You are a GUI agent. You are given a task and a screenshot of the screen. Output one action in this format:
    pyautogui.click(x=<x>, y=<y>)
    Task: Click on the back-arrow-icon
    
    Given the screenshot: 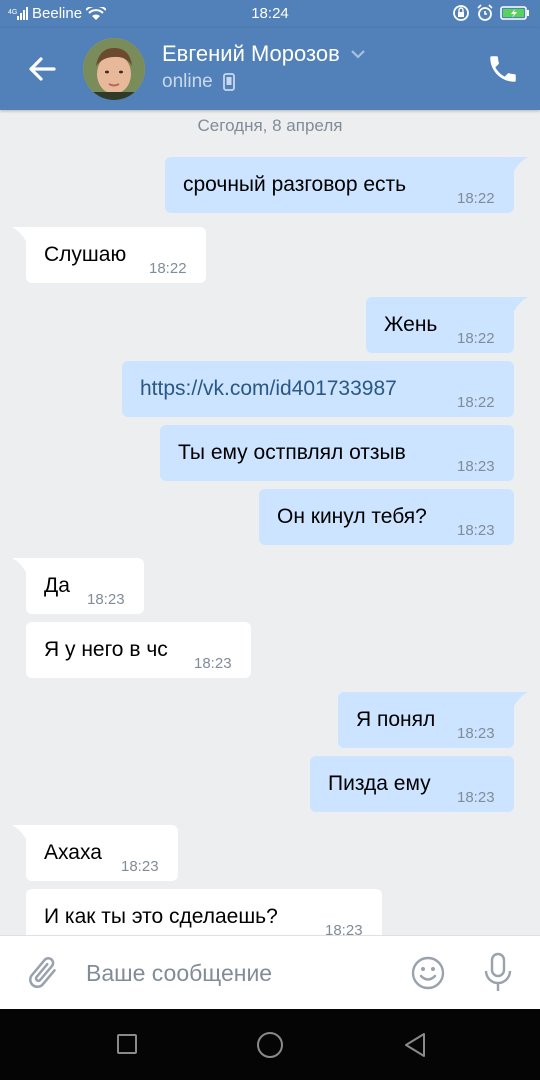 What is the action you would take?
    pyautogui.click(x=42, y=69)
    